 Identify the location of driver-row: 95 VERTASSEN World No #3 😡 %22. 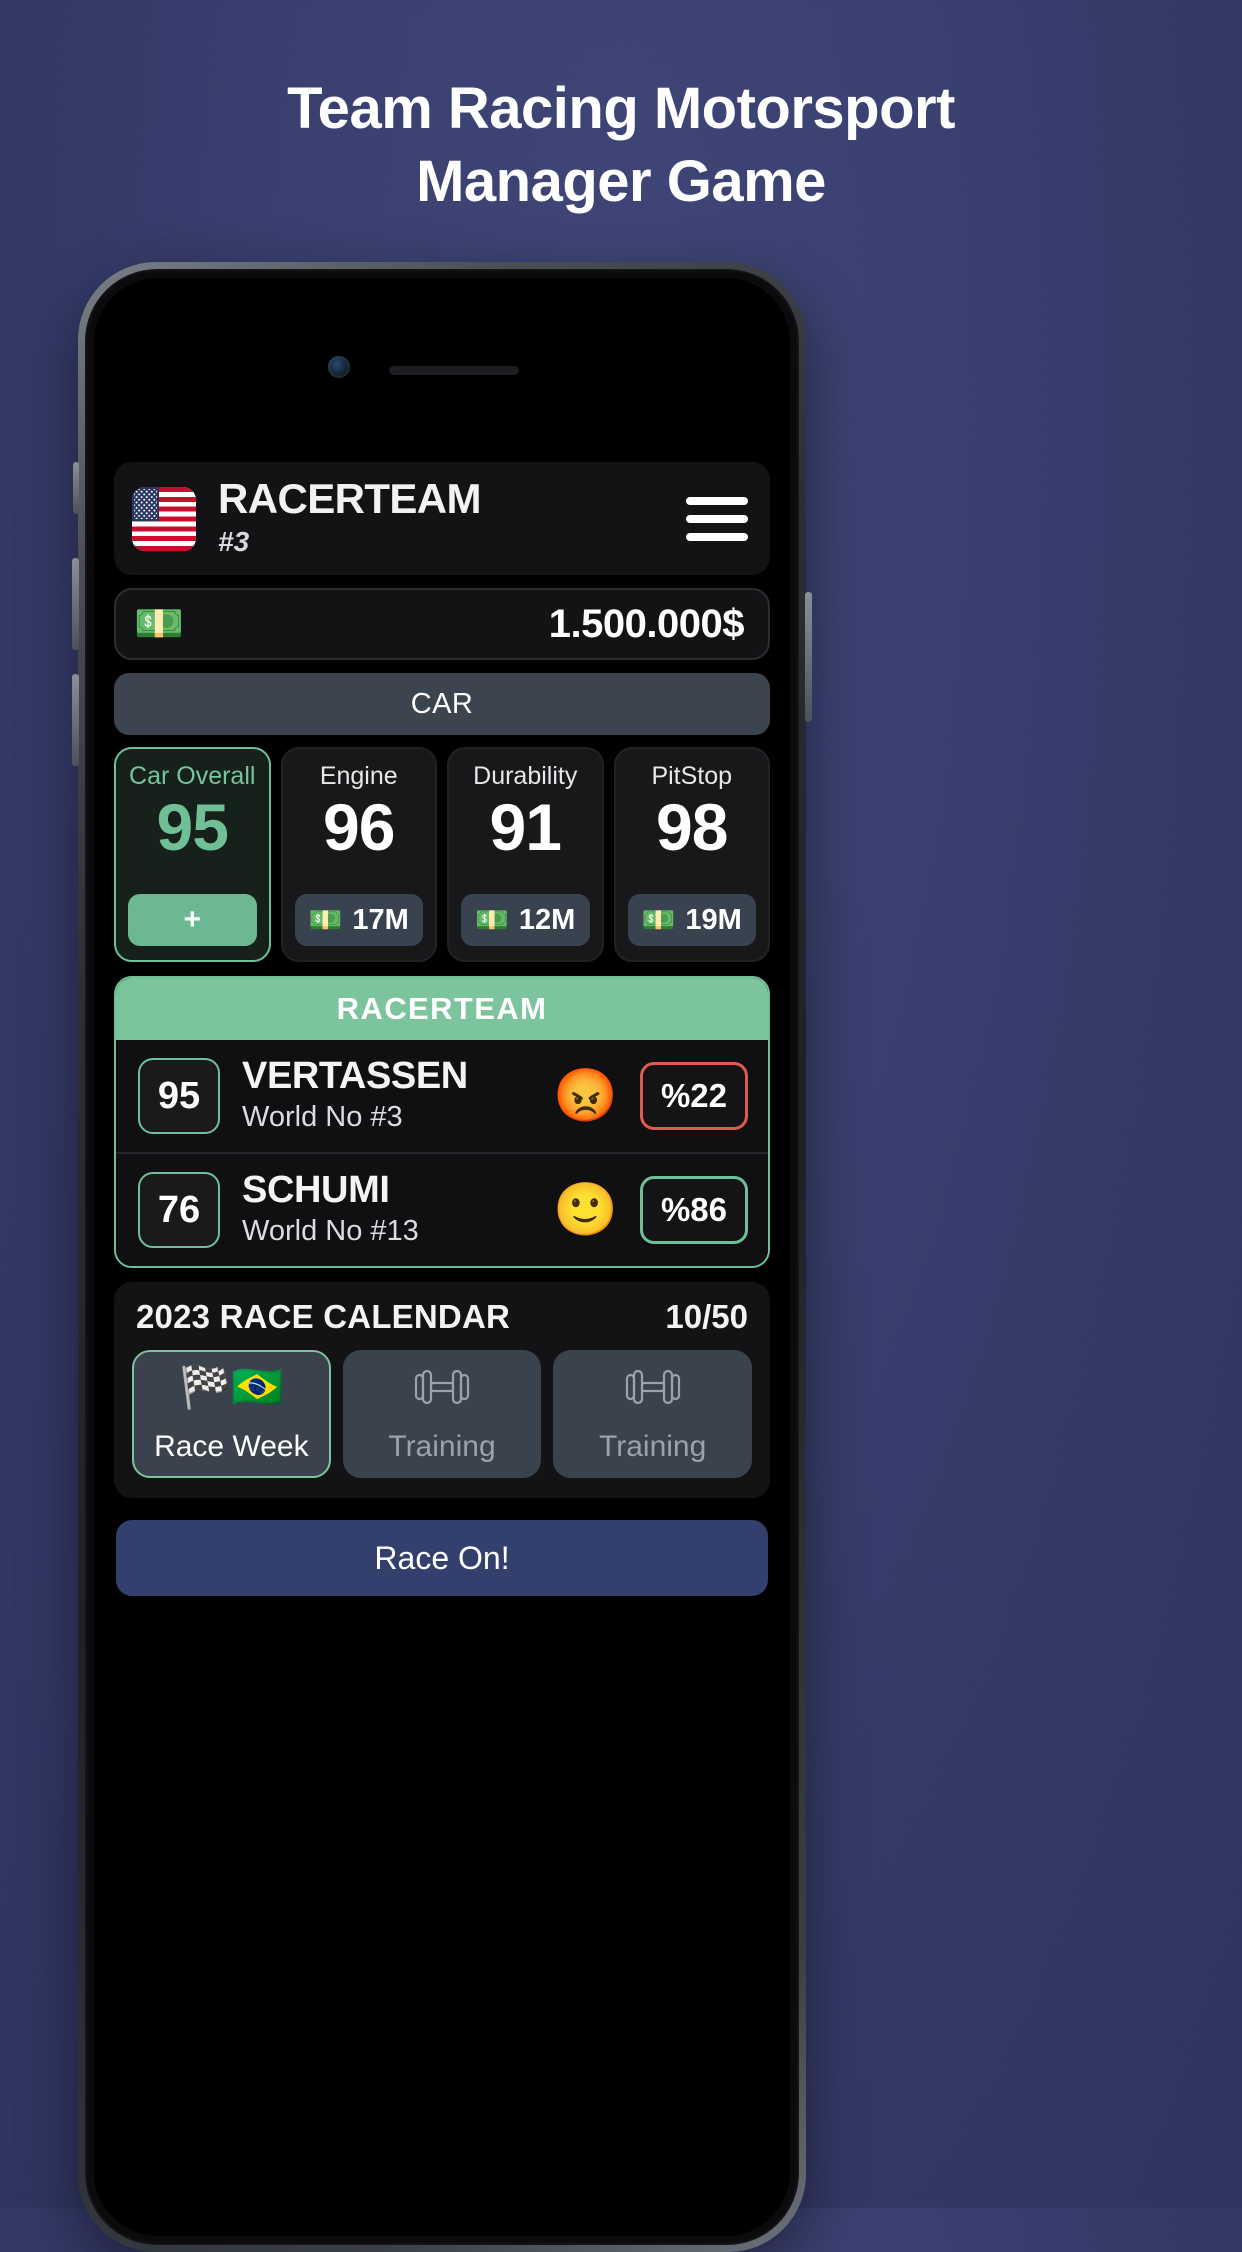
(442, 1096).